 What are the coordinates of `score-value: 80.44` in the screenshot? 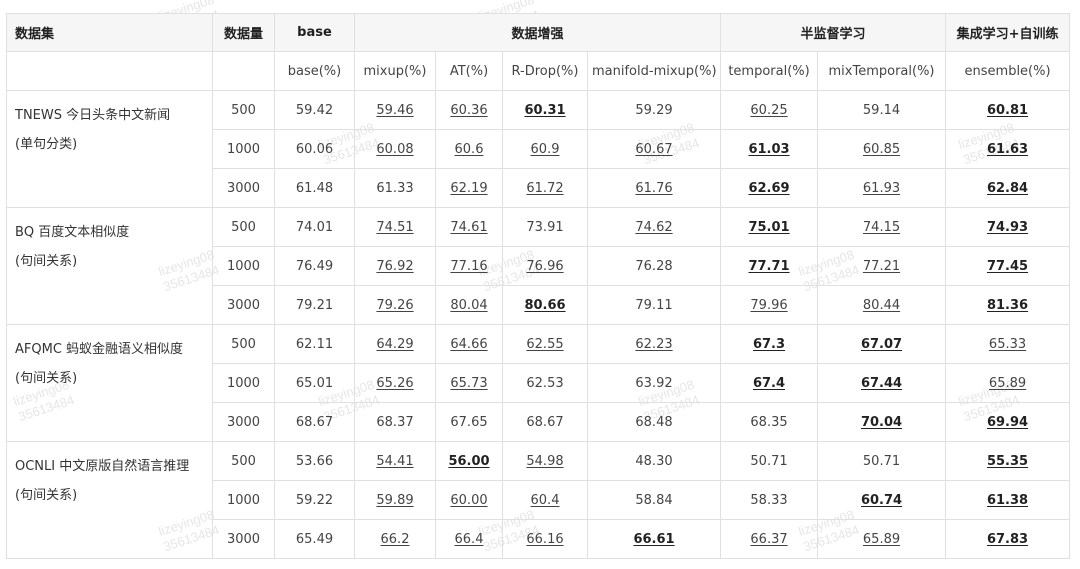 It's located at (881, 305).